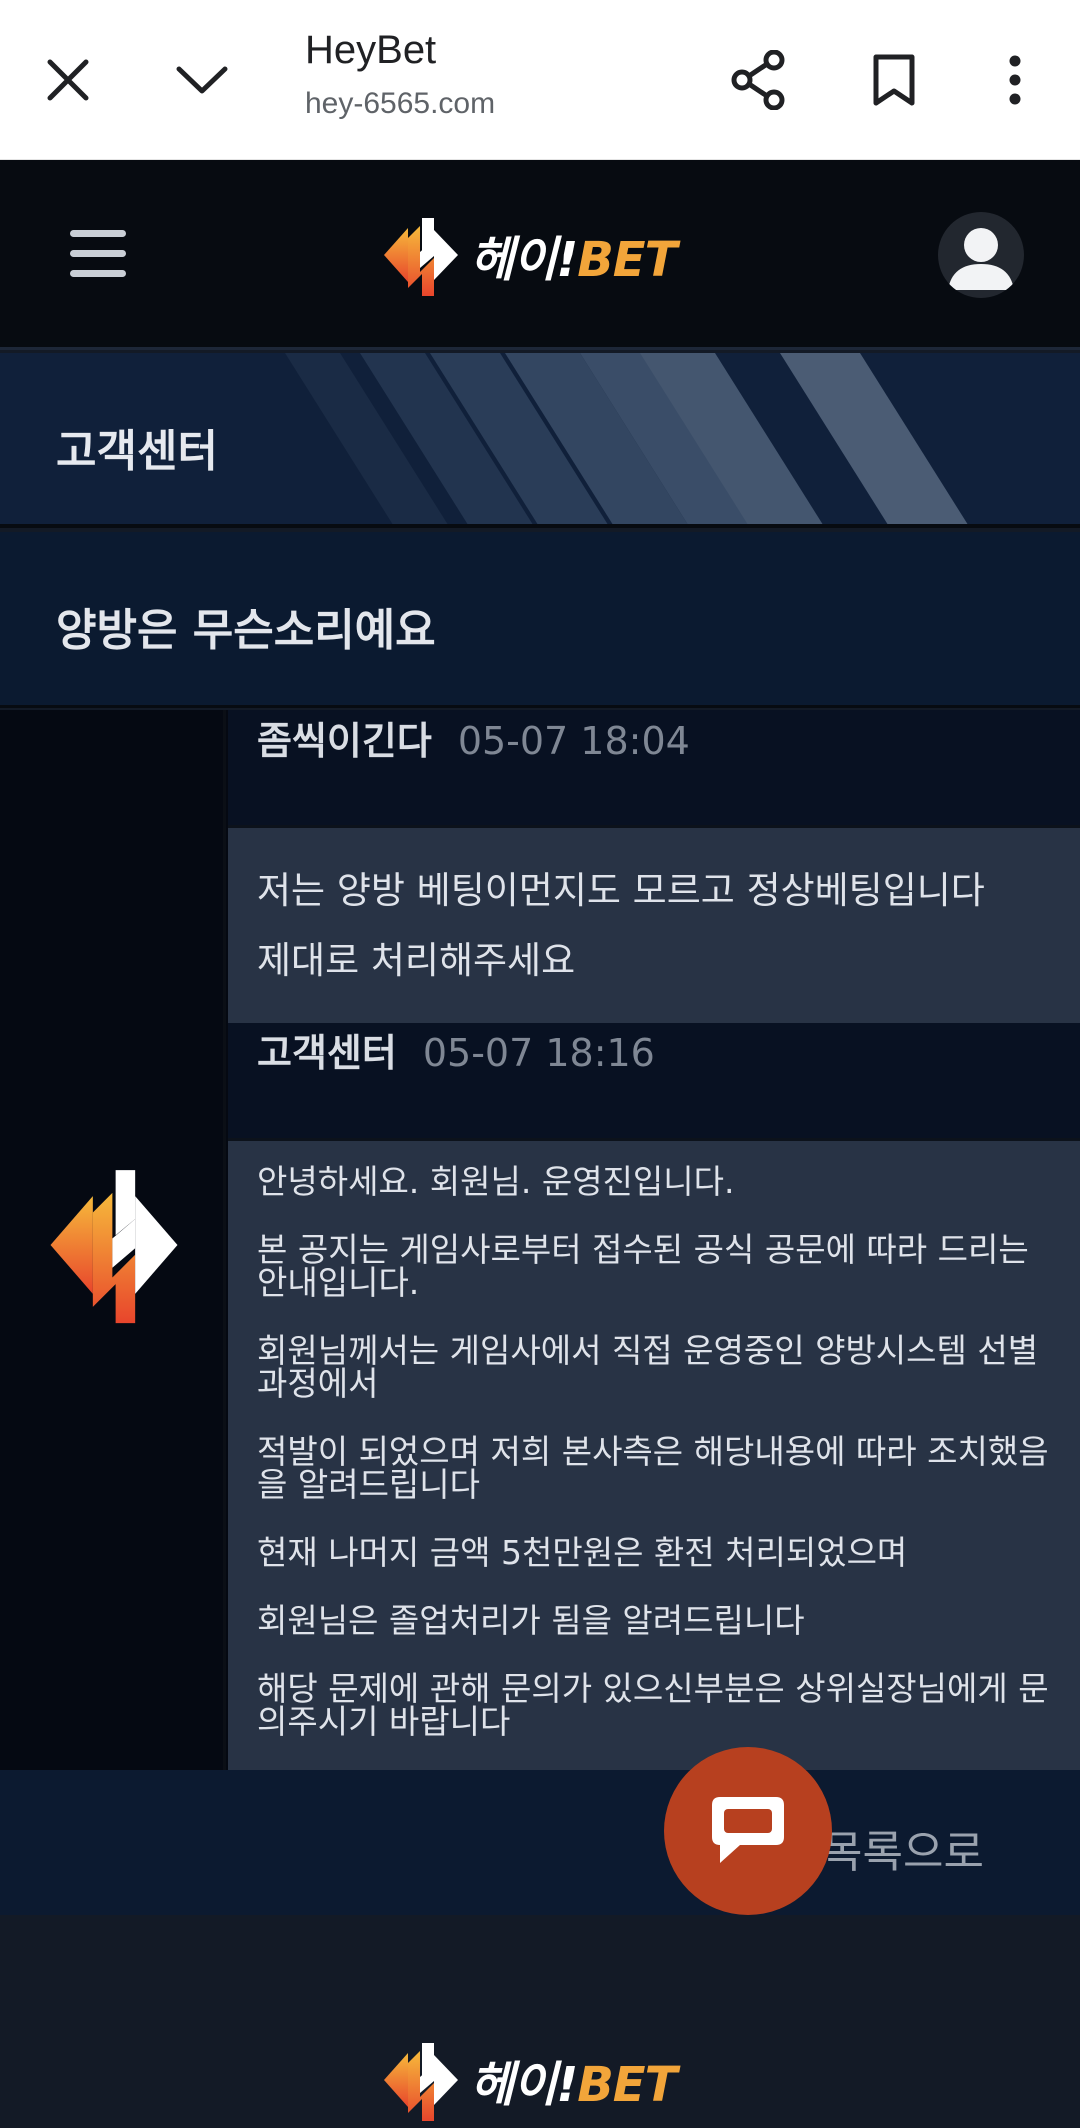 Image resolution: width=1080 pixels, height=2128 pixels. I want to click on chat-bubble-icon, so click(748, 1830).